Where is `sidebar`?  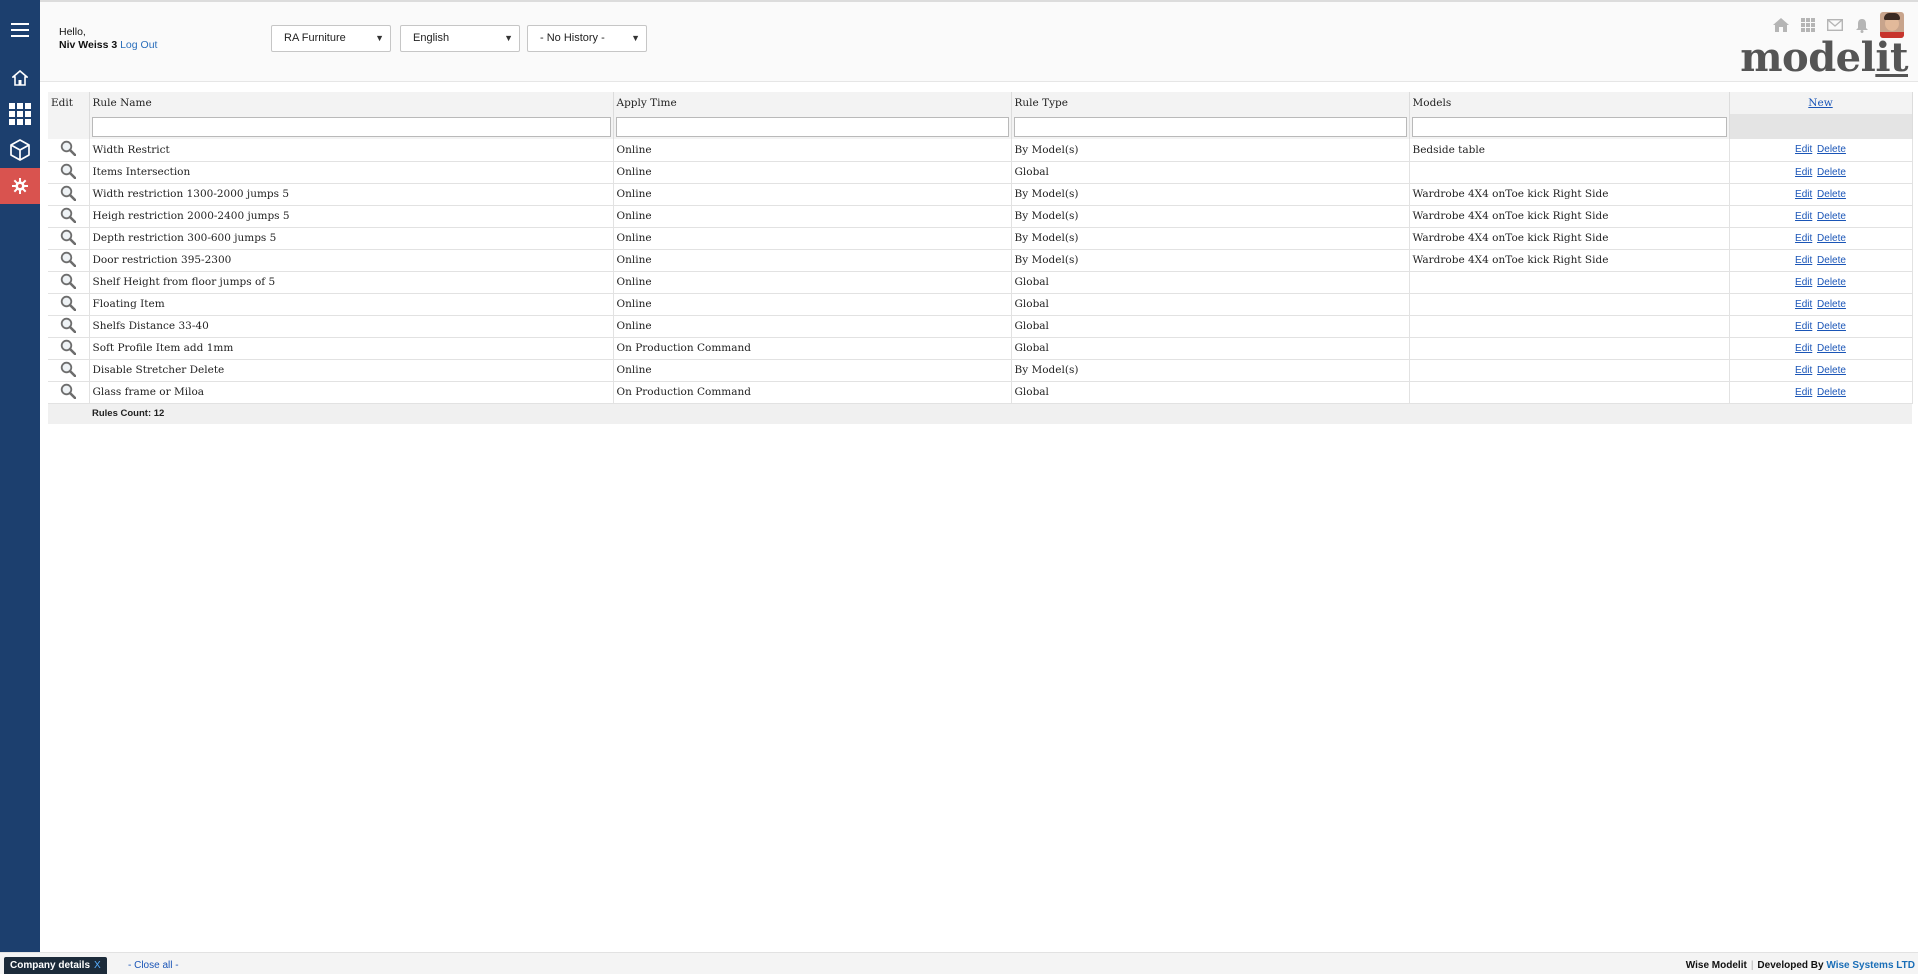
sidebar is located at coordinates (20, 476).